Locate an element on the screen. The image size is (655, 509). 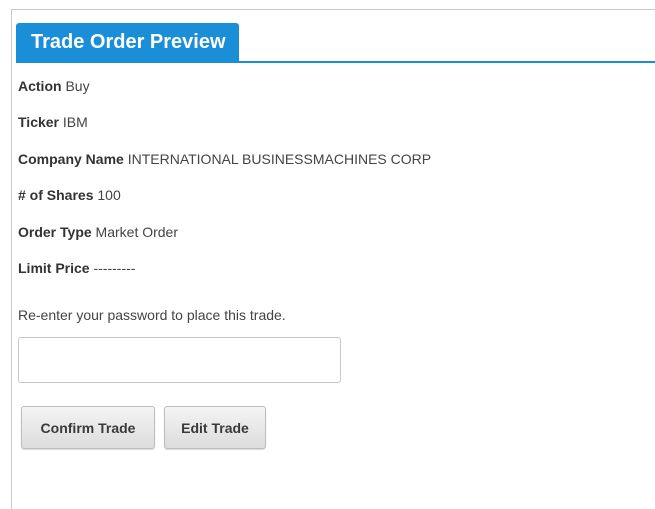
detail-value: Buy is located at coordinates (77, 86).